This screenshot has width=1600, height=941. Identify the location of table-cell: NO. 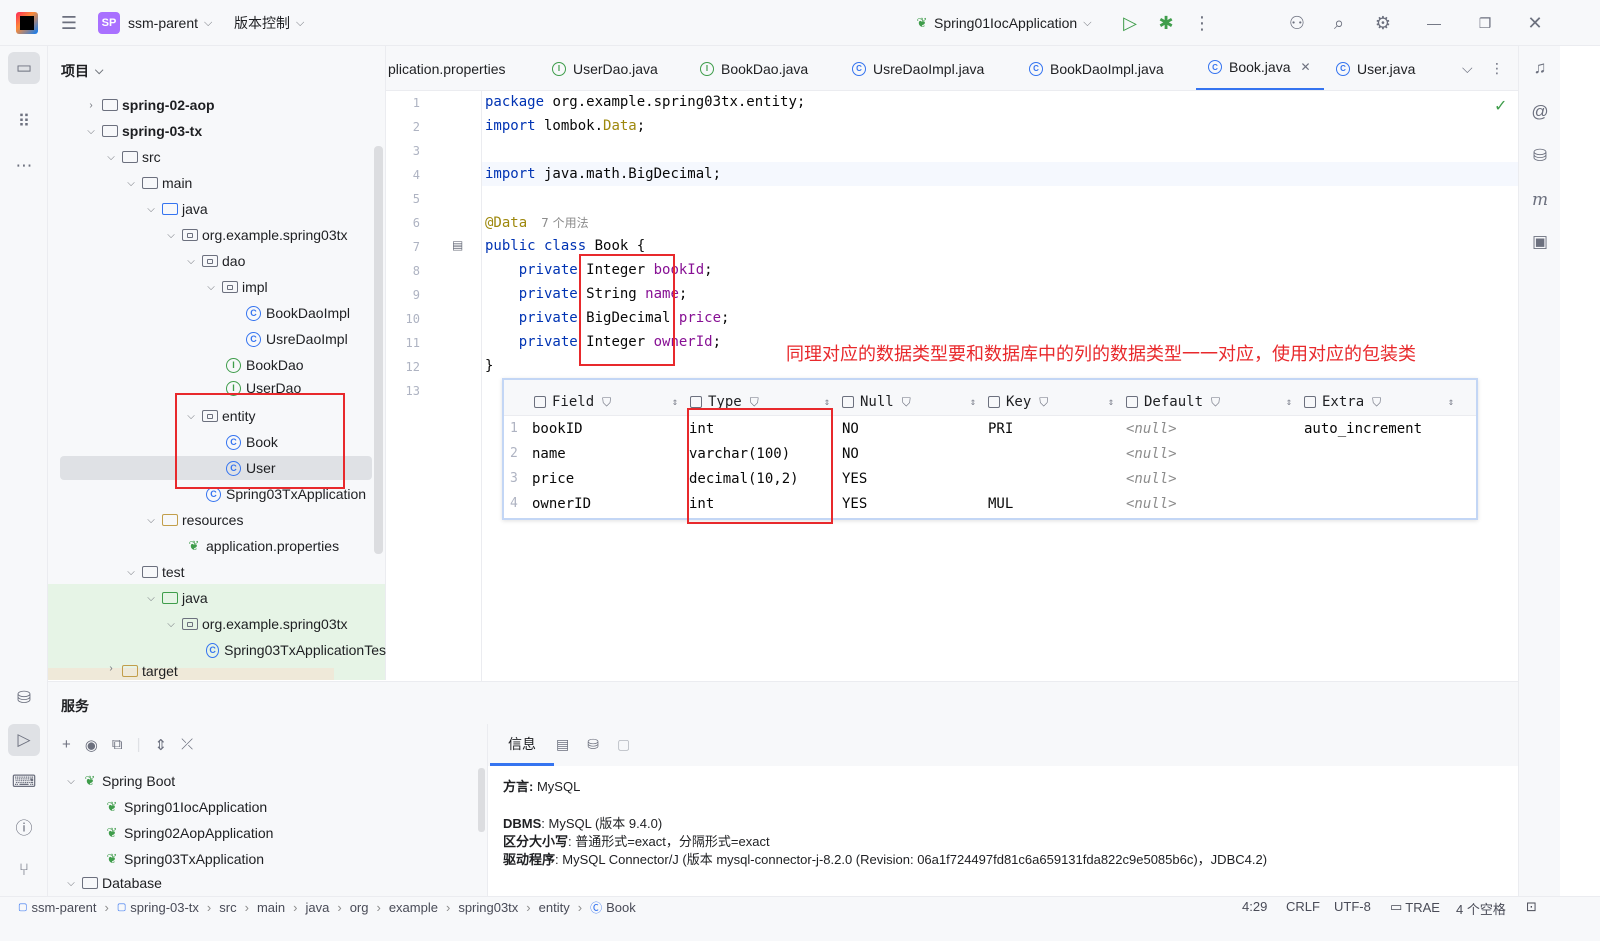
(850, 428).